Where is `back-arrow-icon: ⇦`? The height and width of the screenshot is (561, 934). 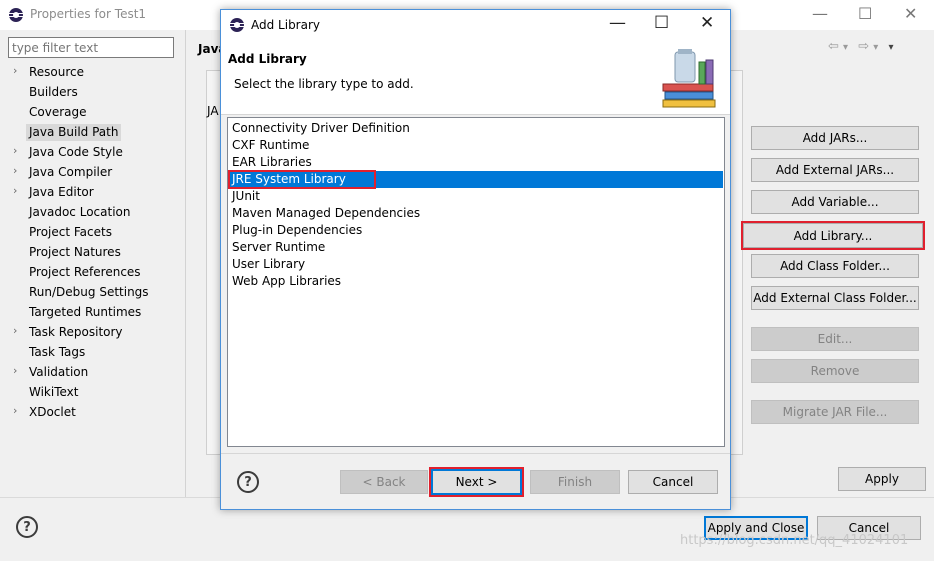 back-arrow-icon: ⇦ is located at coordinates (833, 46).